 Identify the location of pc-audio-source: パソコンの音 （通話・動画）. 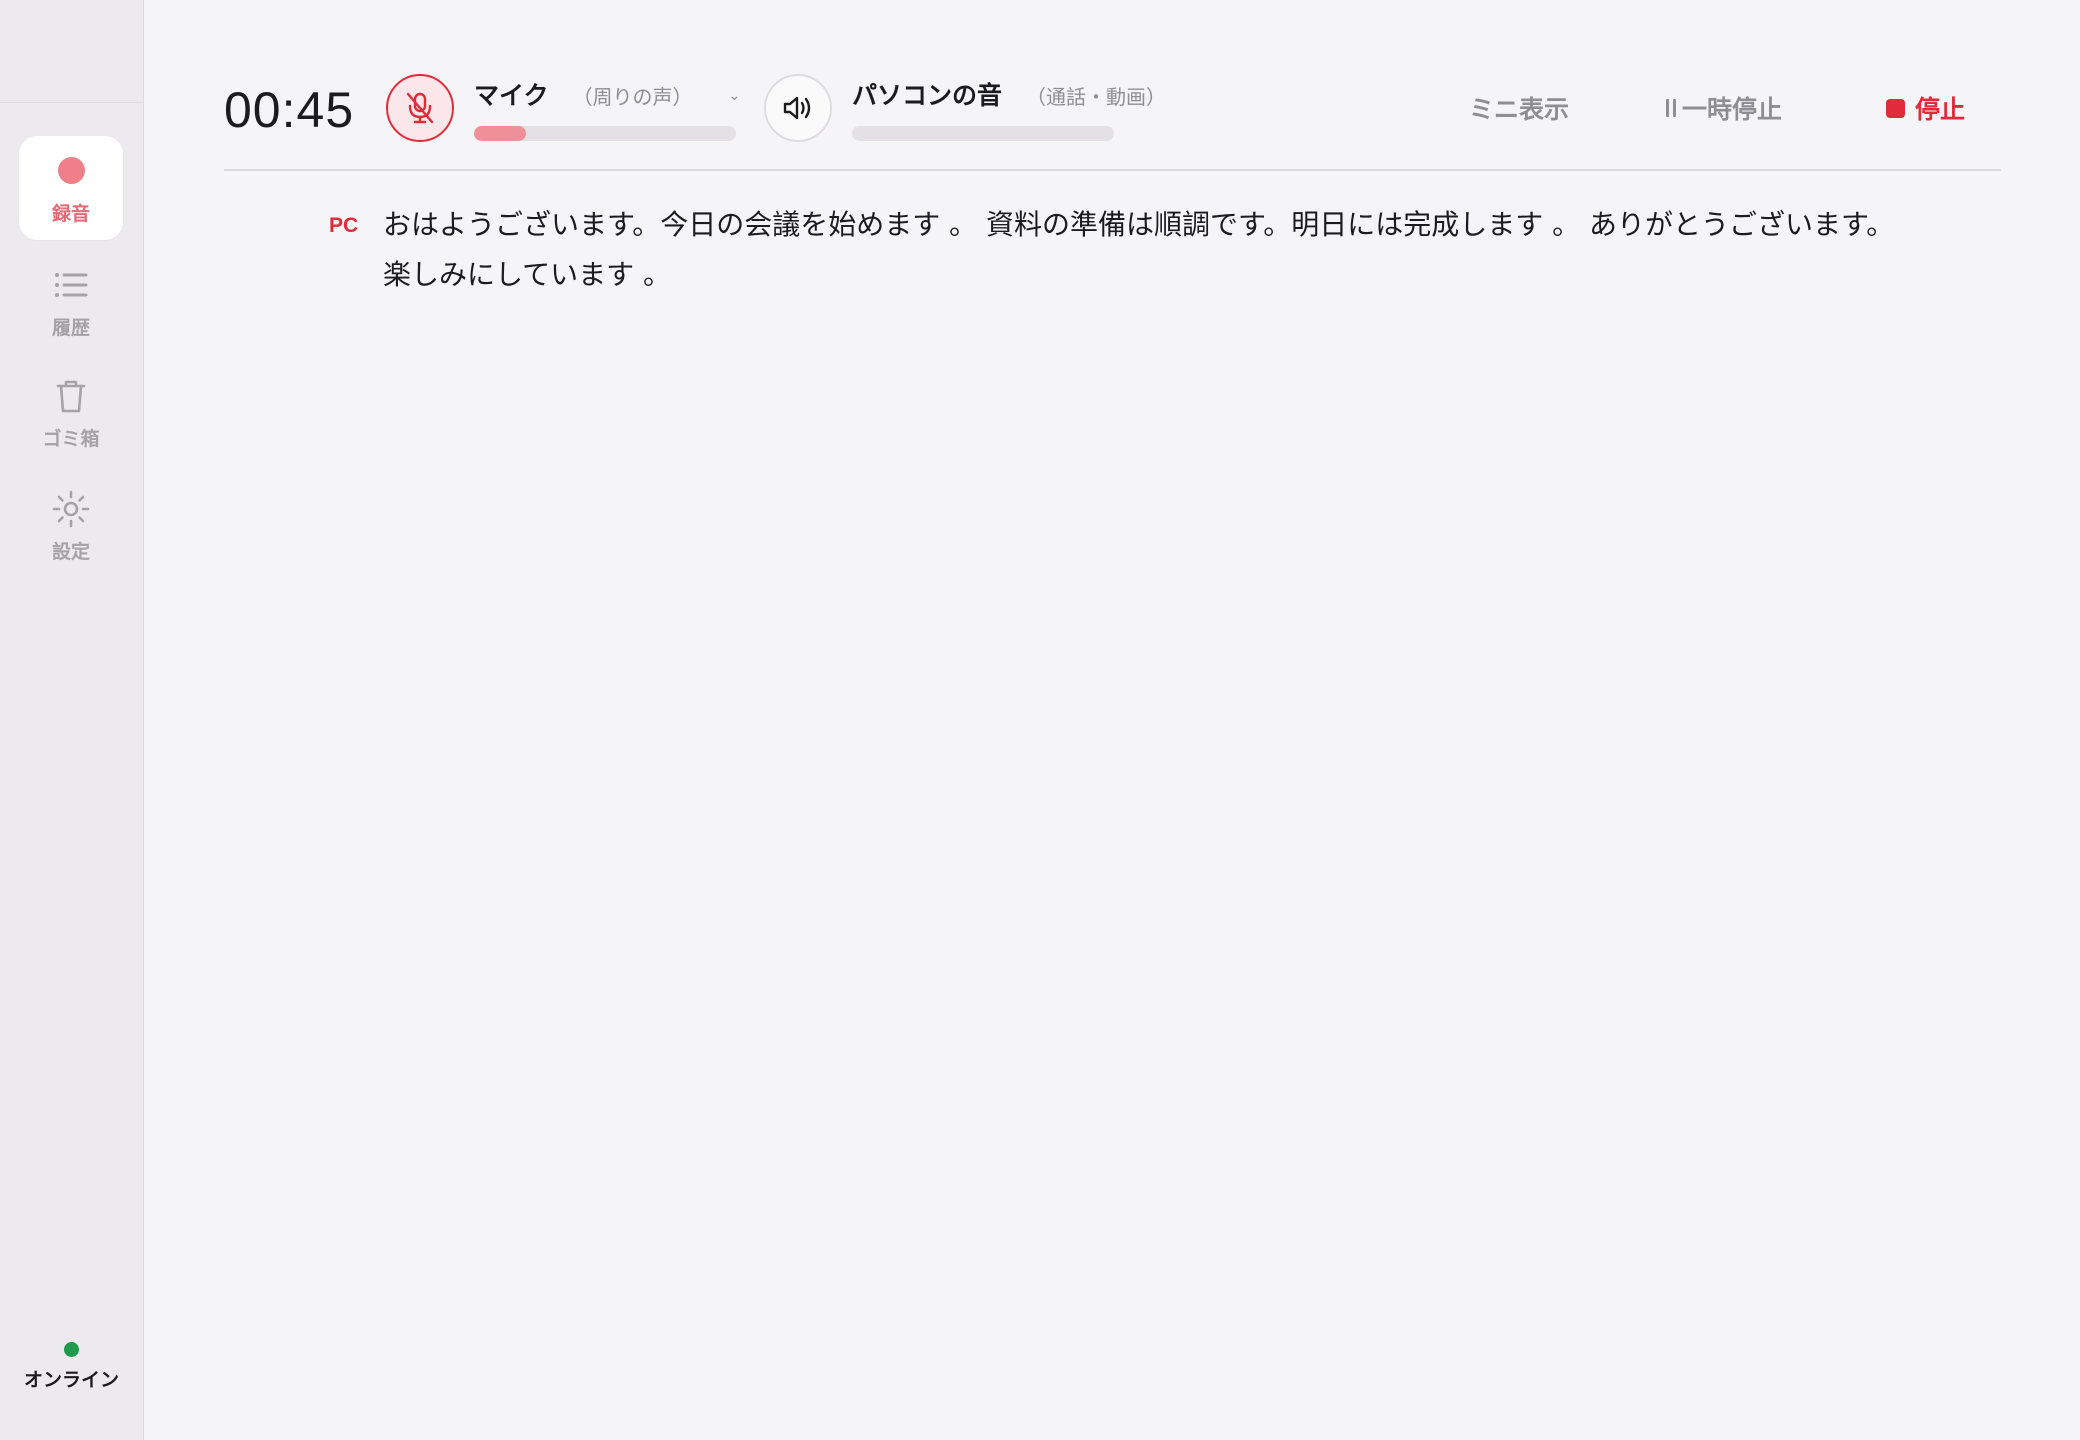
(1009, 108).